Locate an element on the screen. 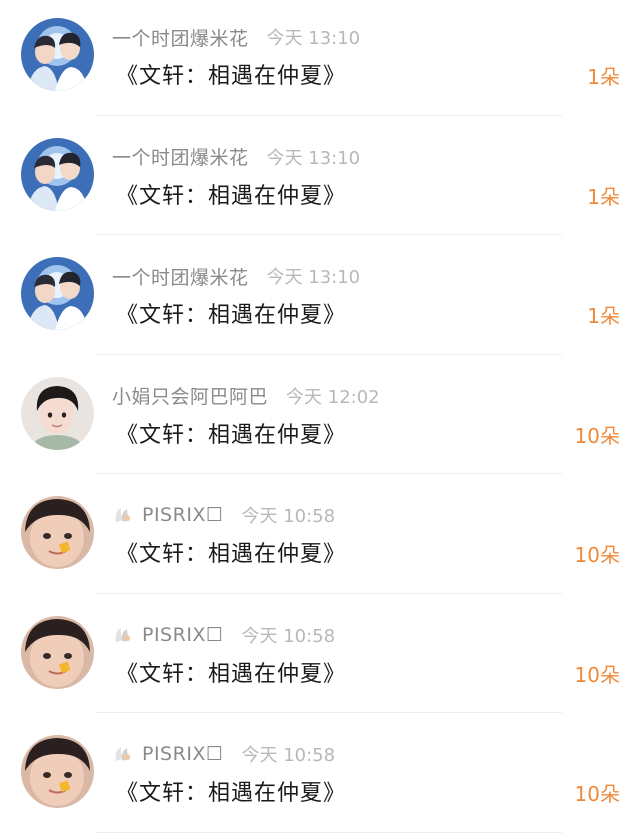  list-item: 小娟只会阿巴阿巴 今天 12:02 《文轩：相遇在仲夏》 10朵 is located at coordinates (320, 419).